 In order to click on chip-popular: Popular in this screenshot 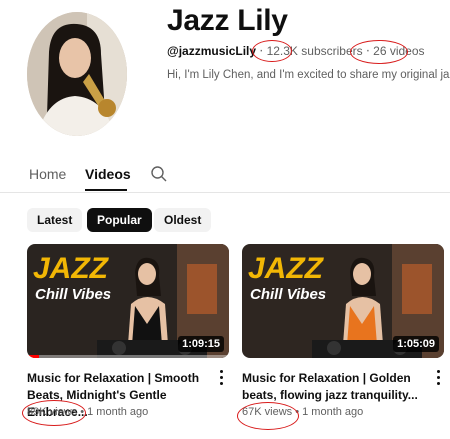, I will do `click(119, 220)`.